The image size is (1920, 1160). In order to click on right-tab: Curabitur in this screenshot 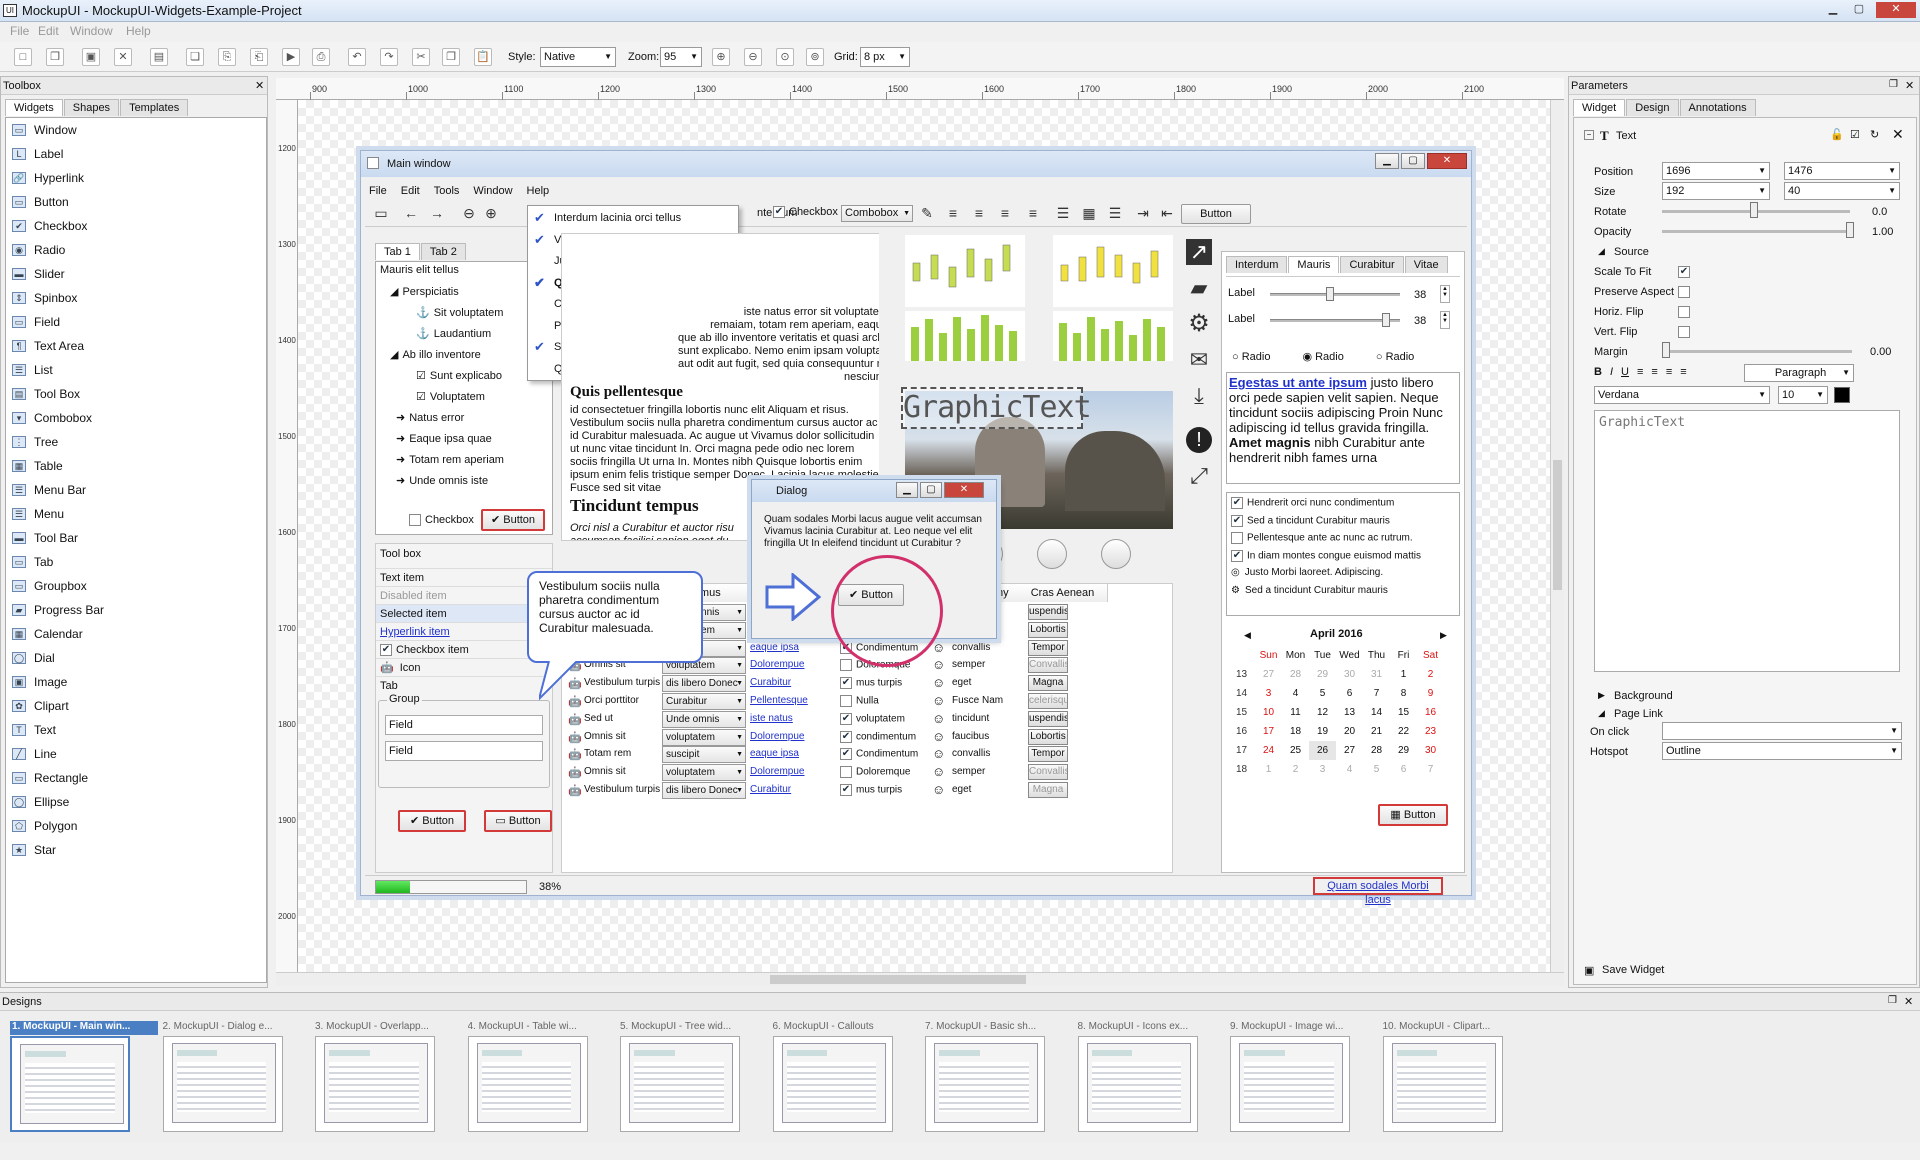, I will do `click(1372, 264)`.